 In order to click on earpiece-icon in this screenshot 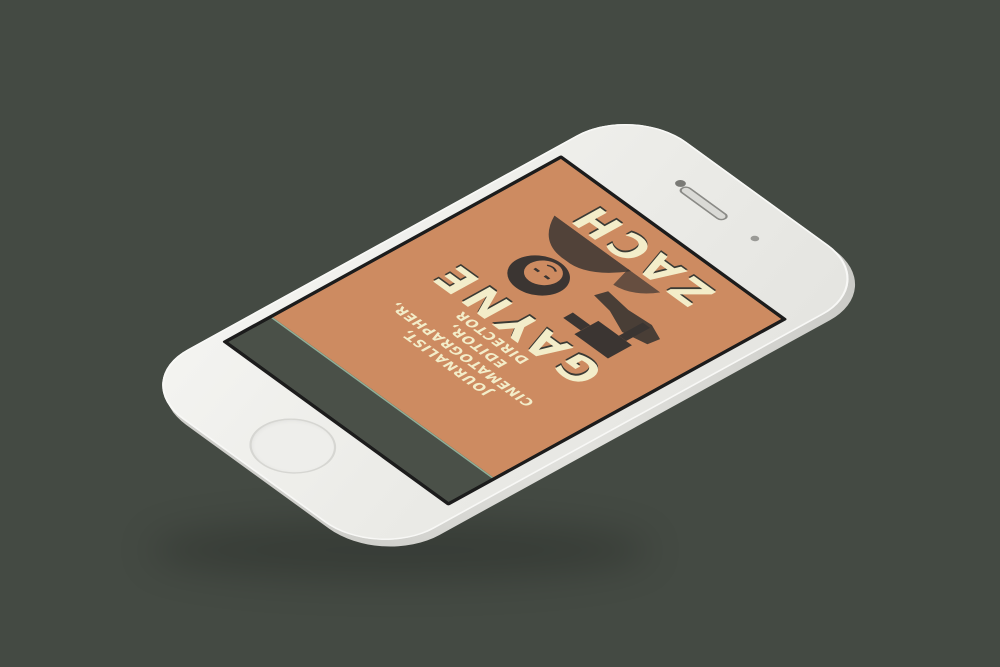, I will do `click(703, 203)`.